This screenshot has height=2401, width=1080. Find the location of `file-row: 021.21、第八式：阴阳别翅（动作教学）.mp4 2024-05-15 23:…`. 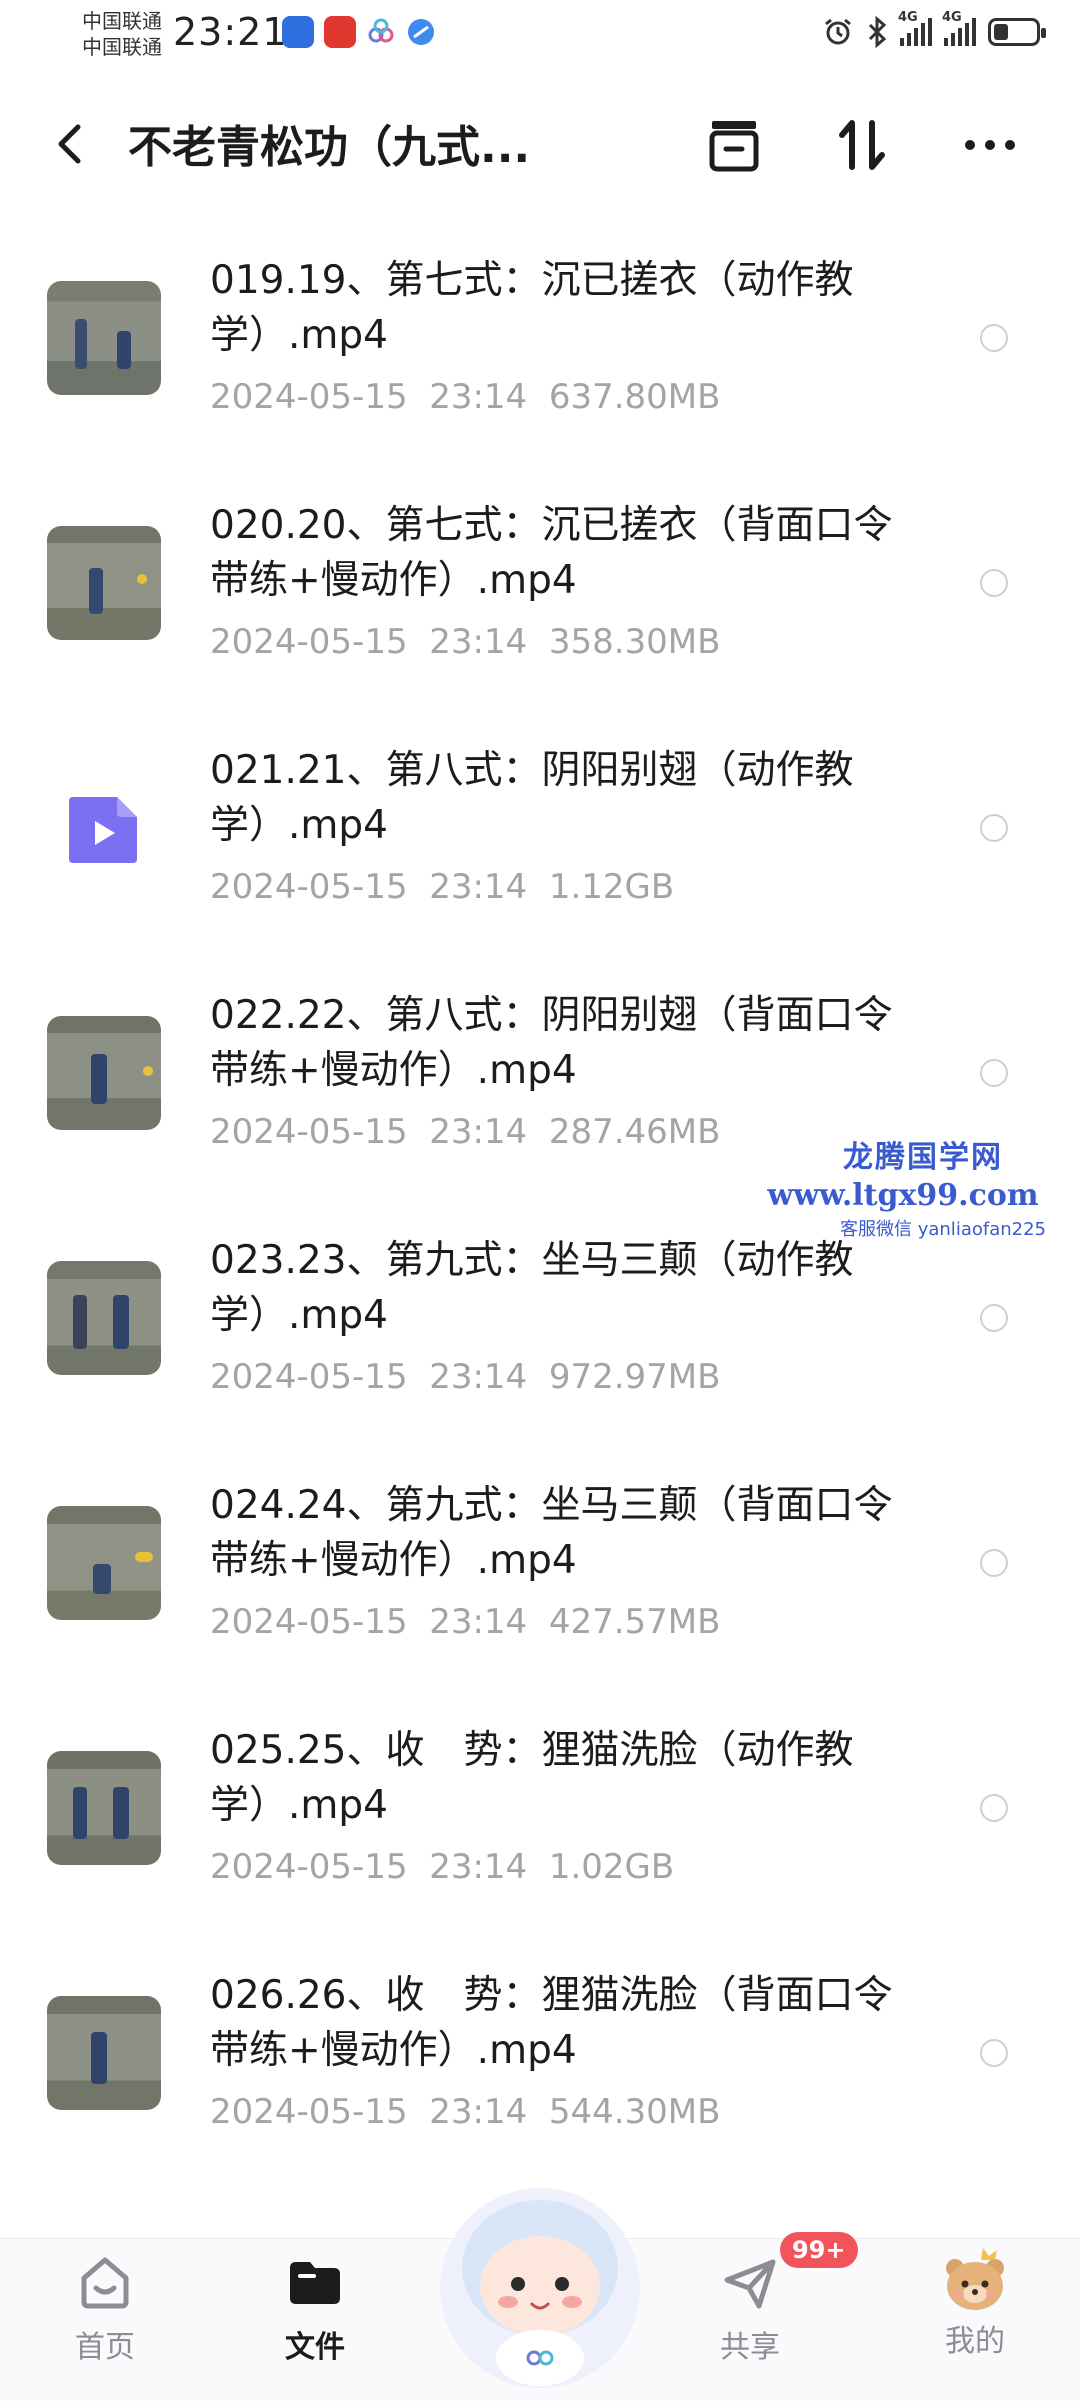

file-row: 021.21、第八式：阴阳别翅（动作教学）.mp4 2024-05-15 23:… is located at coordinates (540, 837).